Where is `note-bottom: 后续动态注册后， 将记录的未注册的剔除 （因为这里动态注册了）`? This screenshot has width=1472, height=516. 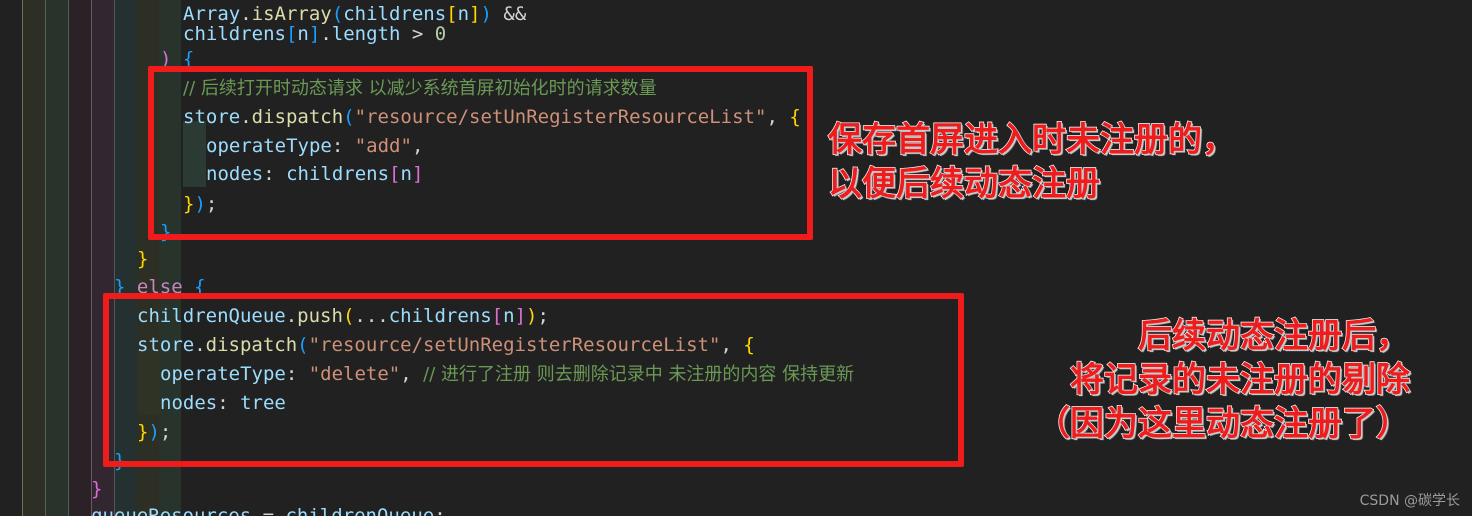 note-bottom: 后续动态注册后， 将记录的未注册的剔除 （因为这里动态注册了） is located at coordinates (1198, 380).